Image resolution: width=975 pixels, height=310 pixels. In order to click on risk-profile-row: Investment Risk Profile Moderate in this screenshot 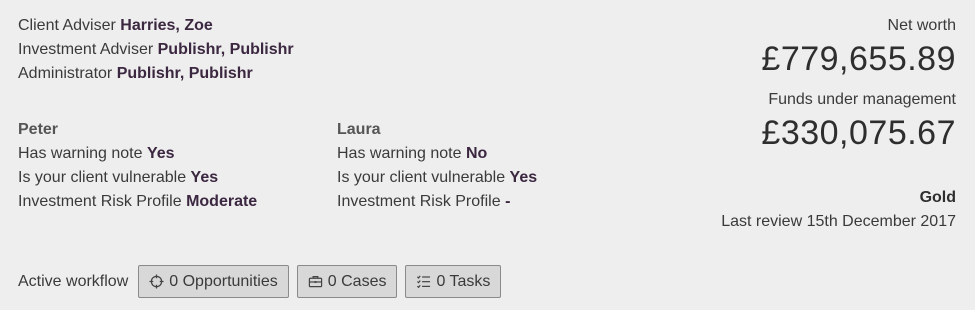, I will do `click(137, 202)`.